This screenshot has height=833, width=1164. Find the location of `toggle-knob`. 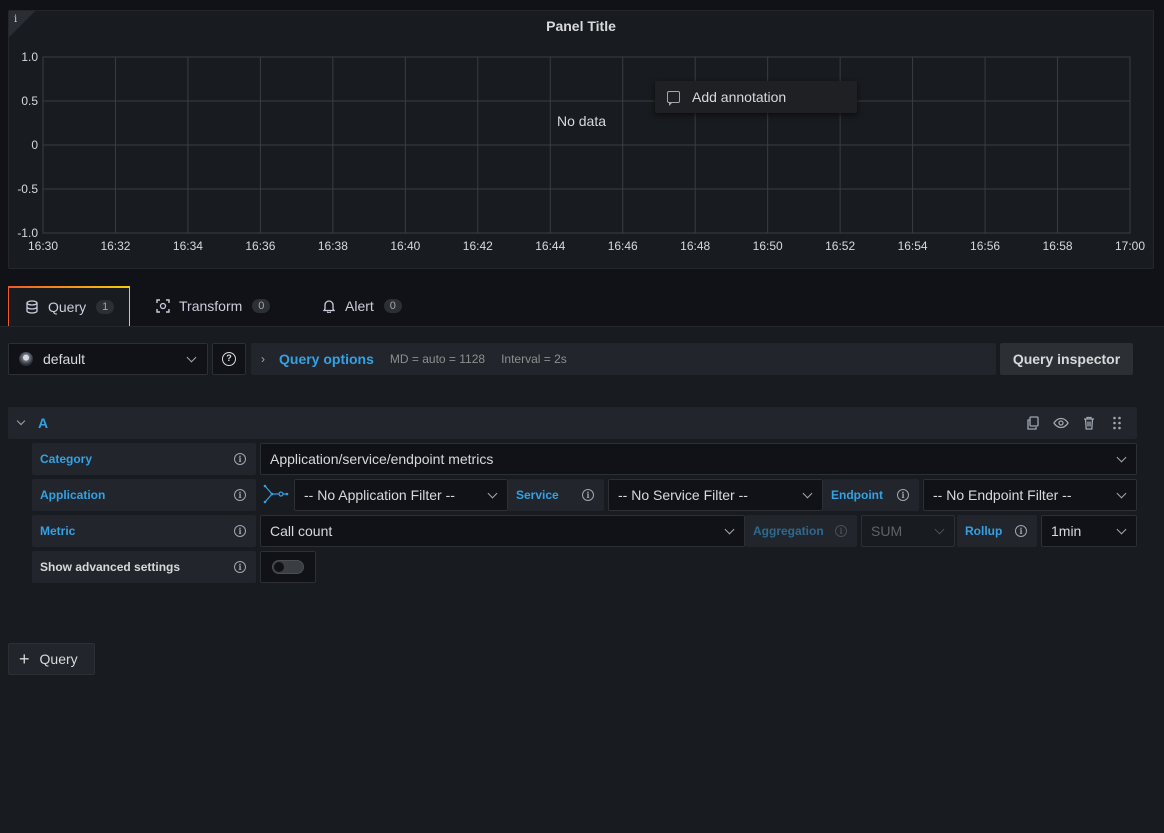

toggle-knob is located at coordinates (279, 567).